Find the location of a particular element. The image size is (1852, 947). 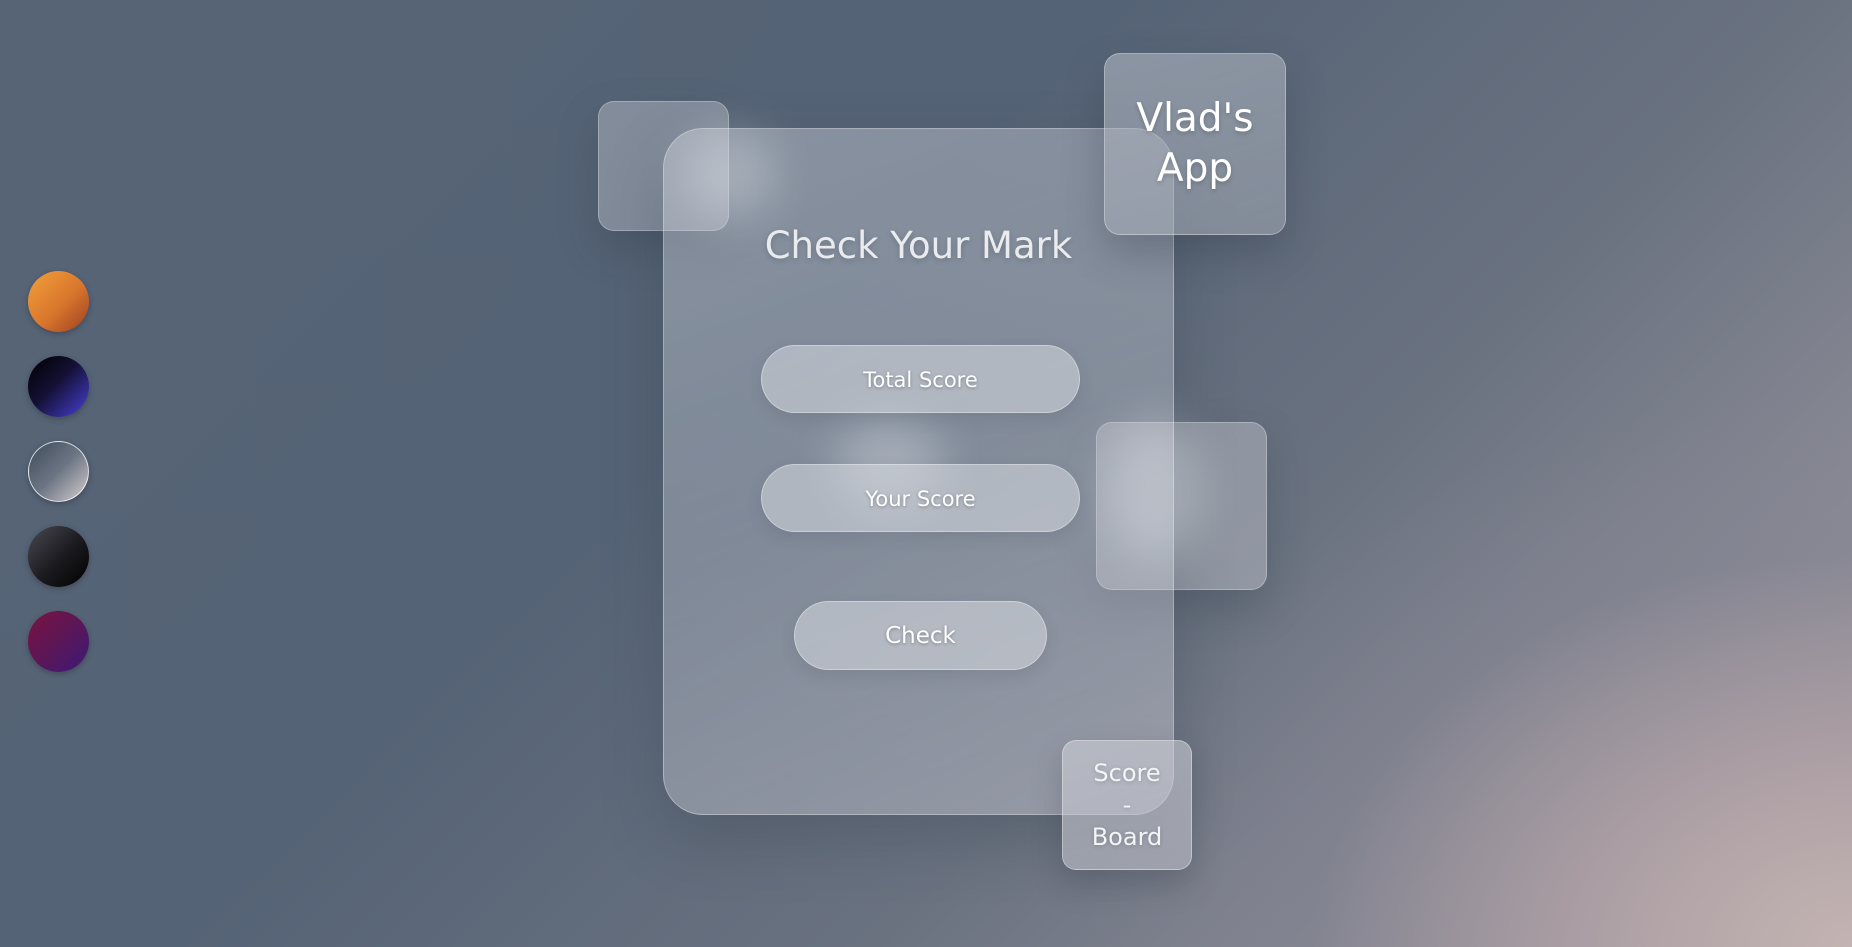

theme-swatch-blue-night is located at coordinates (58, 386).